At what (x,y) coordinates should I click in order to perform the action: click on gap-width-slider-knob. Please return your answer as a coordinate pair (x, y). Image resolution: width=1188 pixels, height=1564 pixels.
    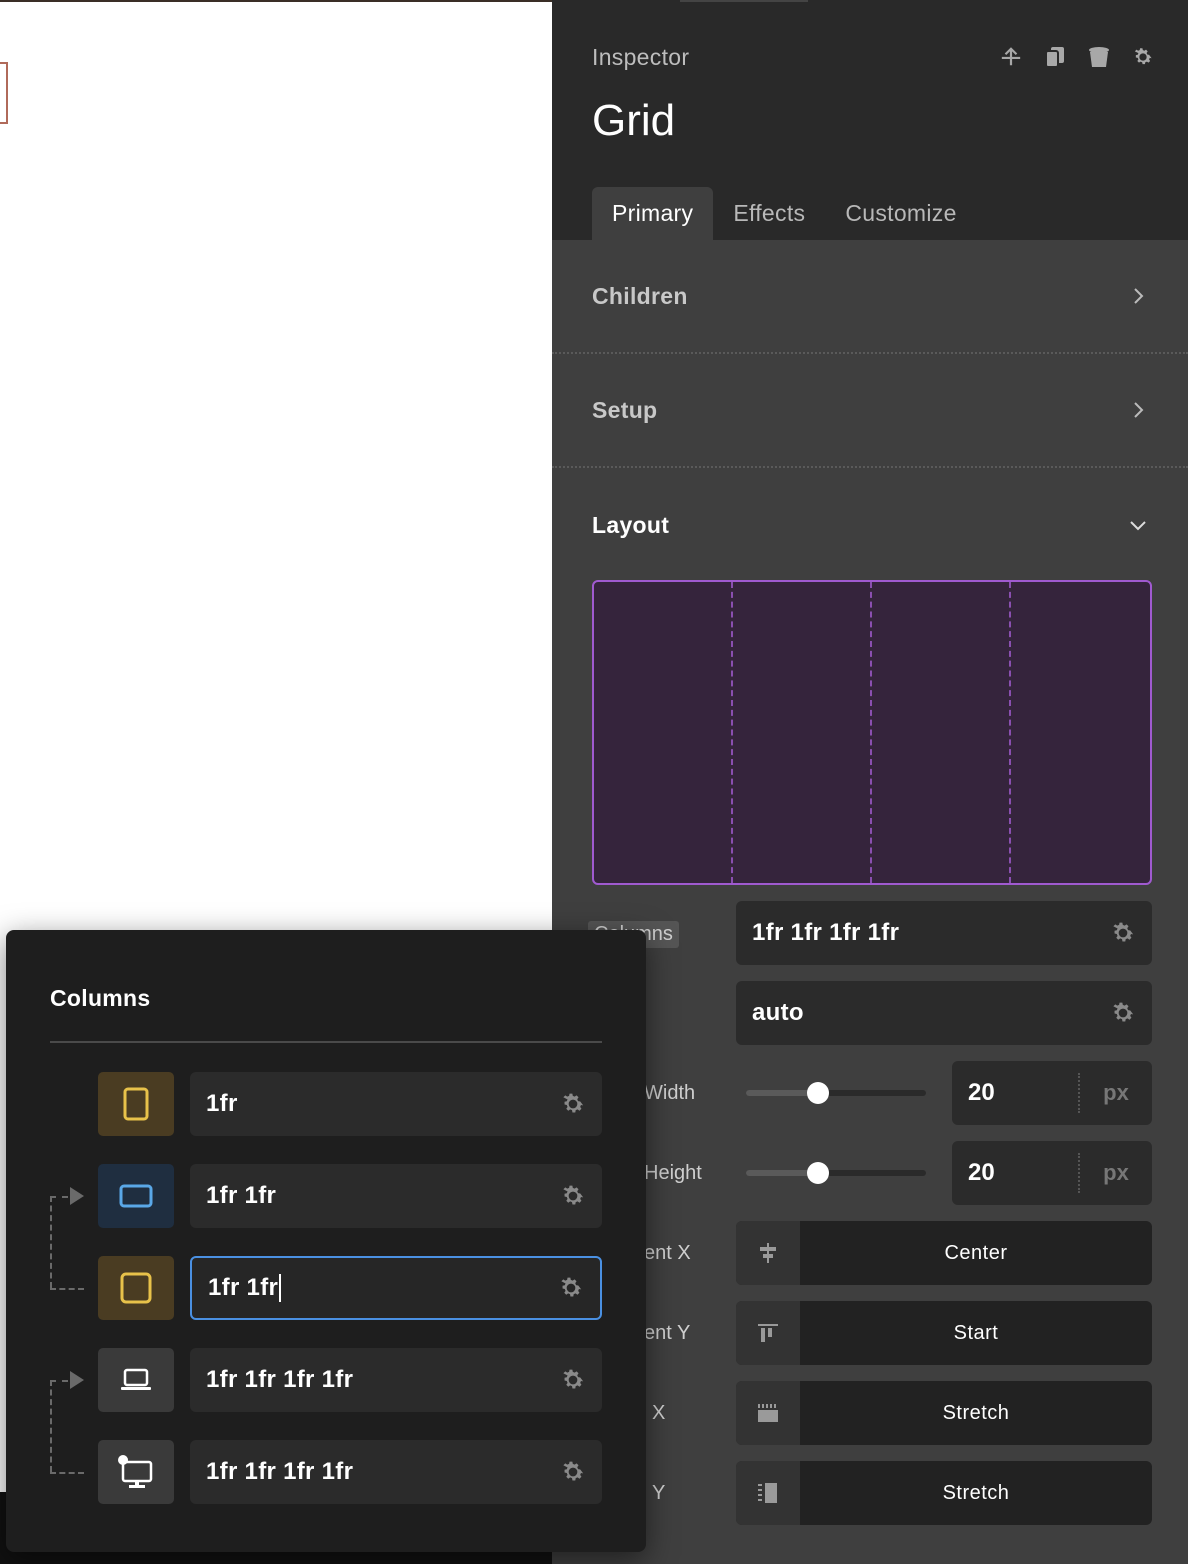
    Looking at the image, I should click on (818, 1093).